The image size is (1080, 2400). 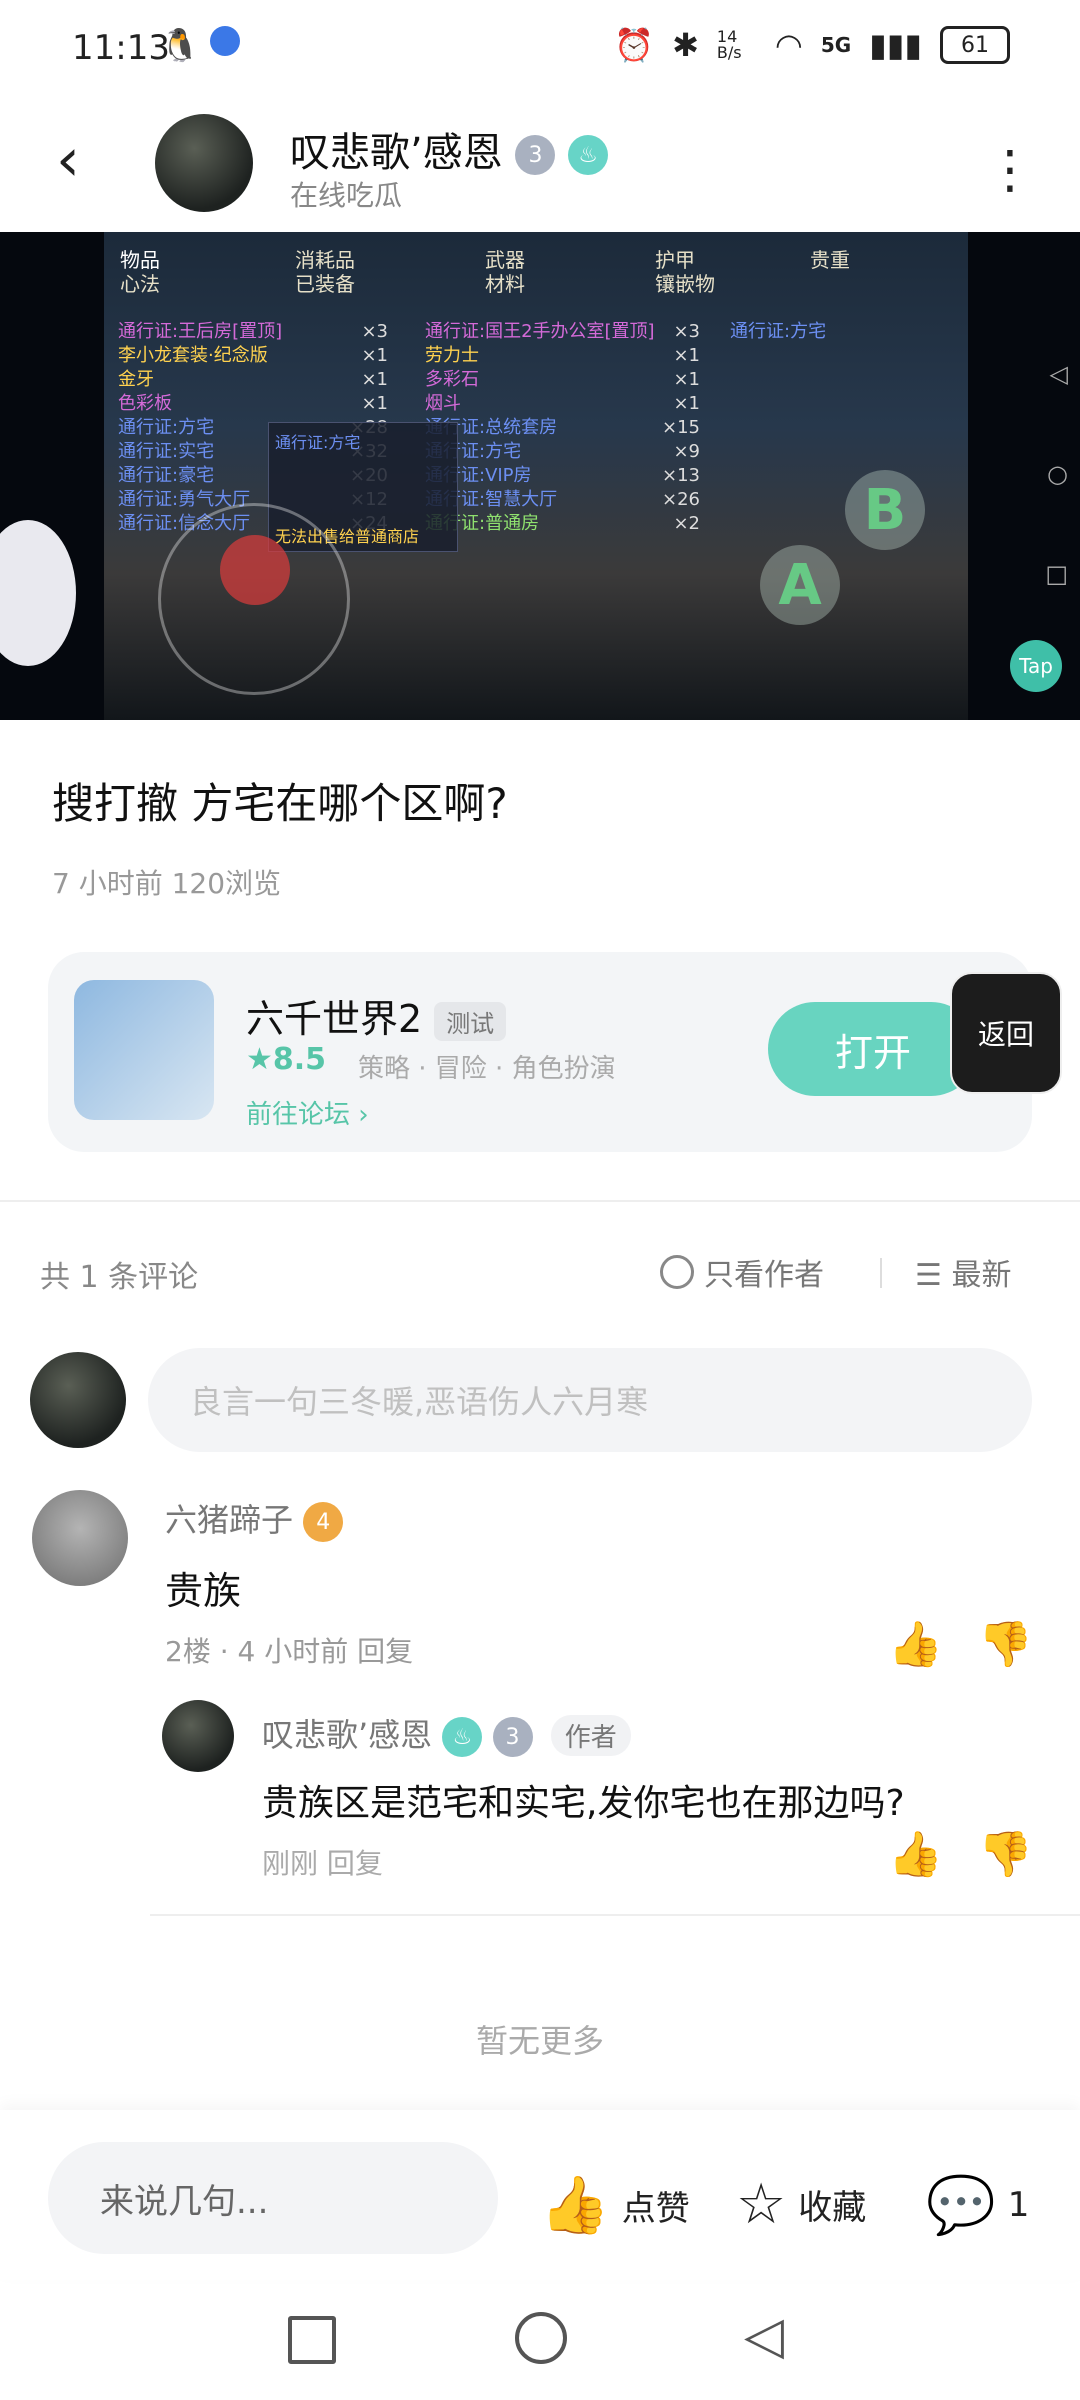 I want to click on battery-icon: 61, so click(x=975, y=45).